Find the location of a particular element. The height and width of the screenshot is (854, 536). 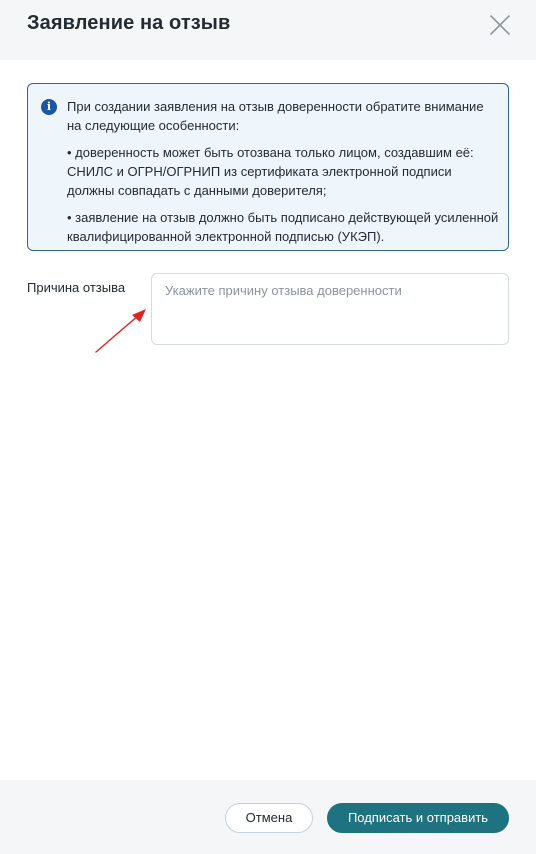

reason-label: Причина отзыва is located at coordinates (76, 287).